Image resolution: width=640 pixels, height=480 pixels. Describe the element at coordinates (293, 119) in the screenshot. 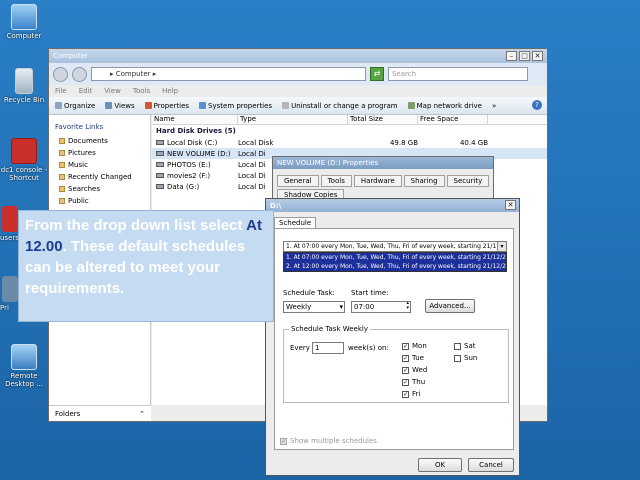

I see `column-type: Type` at that location.